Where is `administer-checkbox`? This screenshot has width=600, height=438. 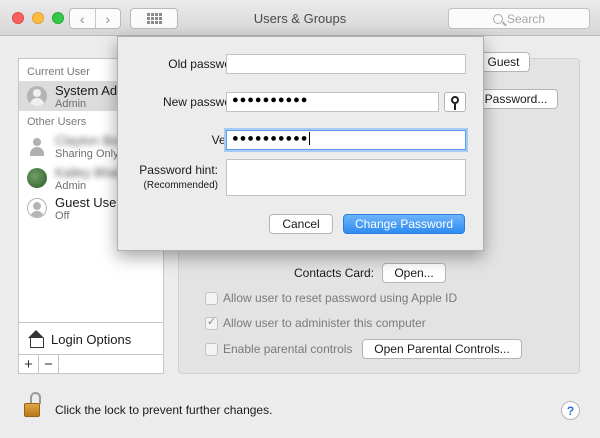
administer-checkbox is located at coordinates (211, 322).